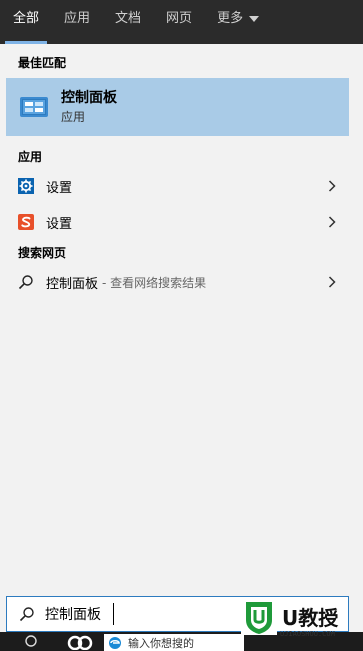 This screenshot has height=651, width=363. I want to click on tab-web: 网页, so click(179, 22).